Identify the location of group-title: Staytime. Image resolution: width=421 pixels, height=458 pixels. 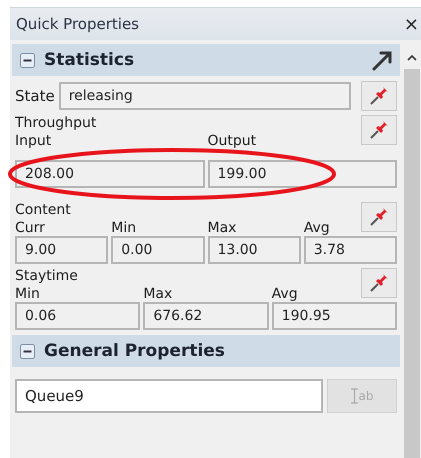
(46, 276).